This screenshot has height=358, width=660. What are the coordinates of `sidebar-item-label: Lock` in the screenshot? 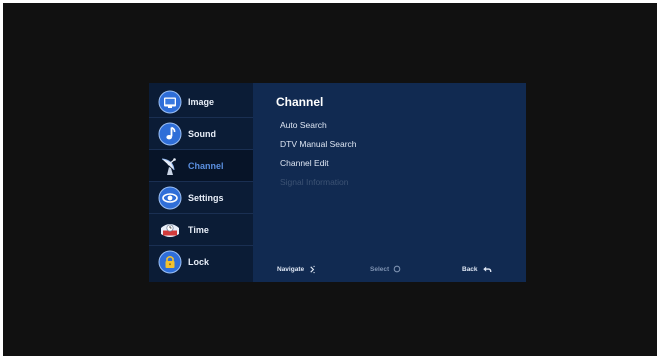 It's located at (199, 262).